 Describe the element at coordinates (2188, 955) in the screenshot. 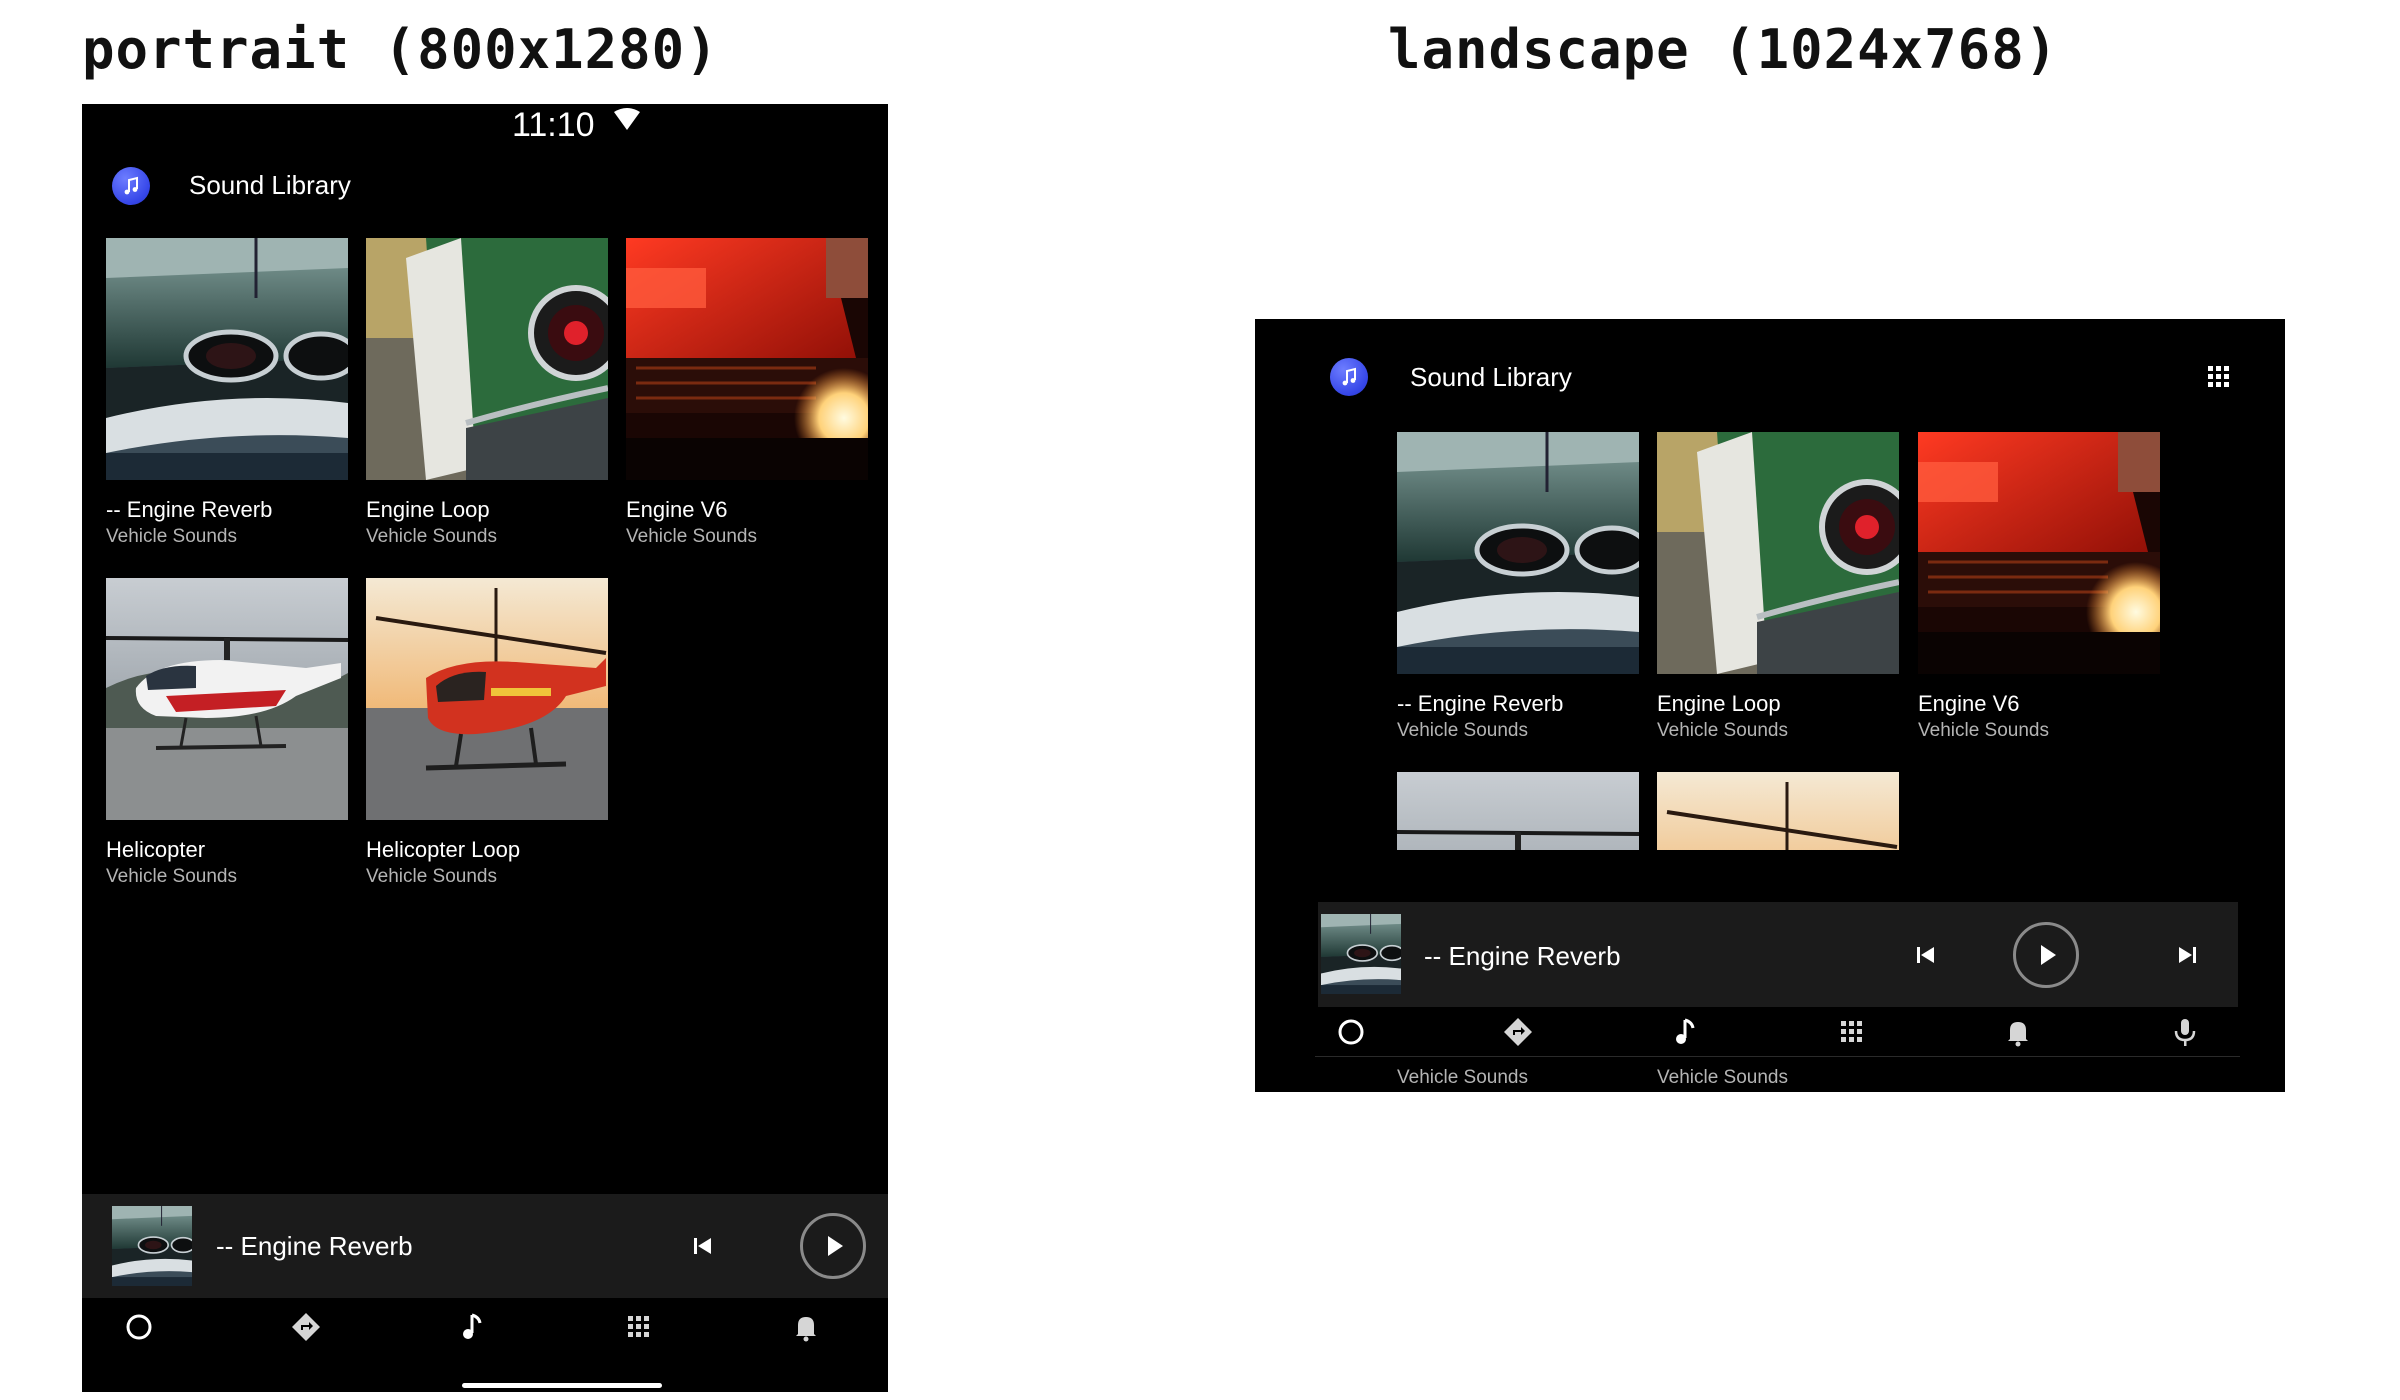

I see `skip-next-icon` at that location.